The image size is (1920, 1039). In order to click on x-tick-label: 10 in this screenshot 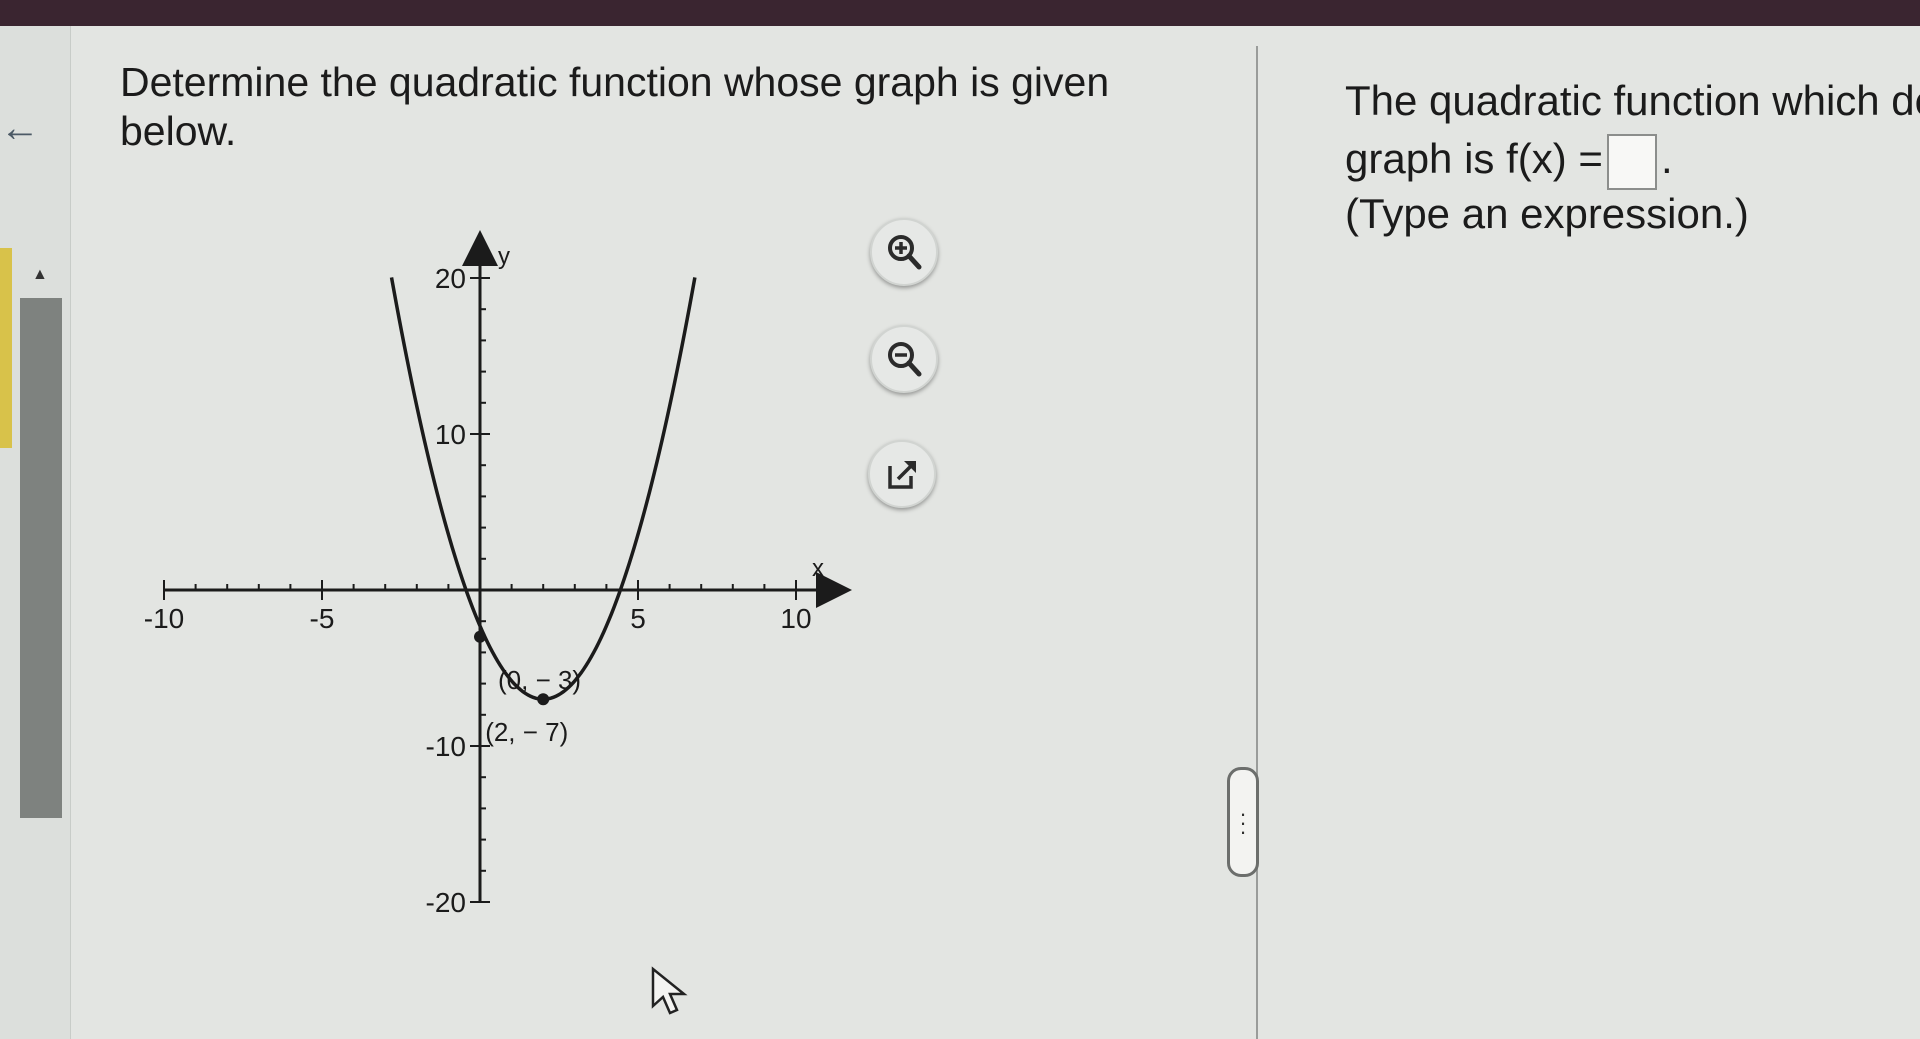, I will do `click(795, 618)`.